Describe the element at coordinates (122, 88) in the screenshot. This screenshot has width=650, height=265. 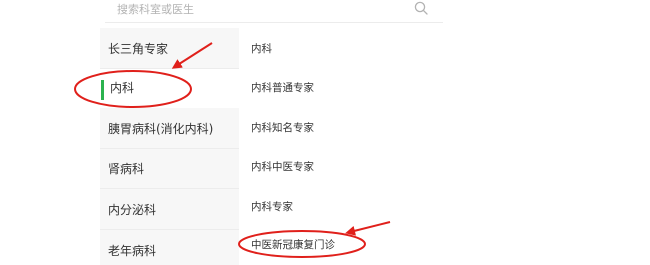
I see `sidebar-item-label: 内科` at that location.